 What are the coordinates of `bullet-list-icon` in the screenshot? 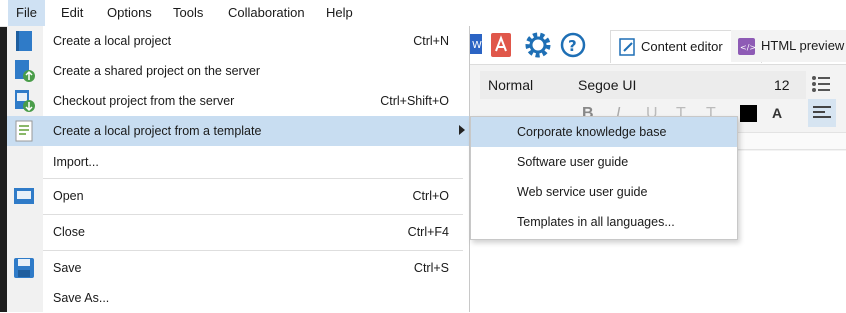 It's located at (821, 84).